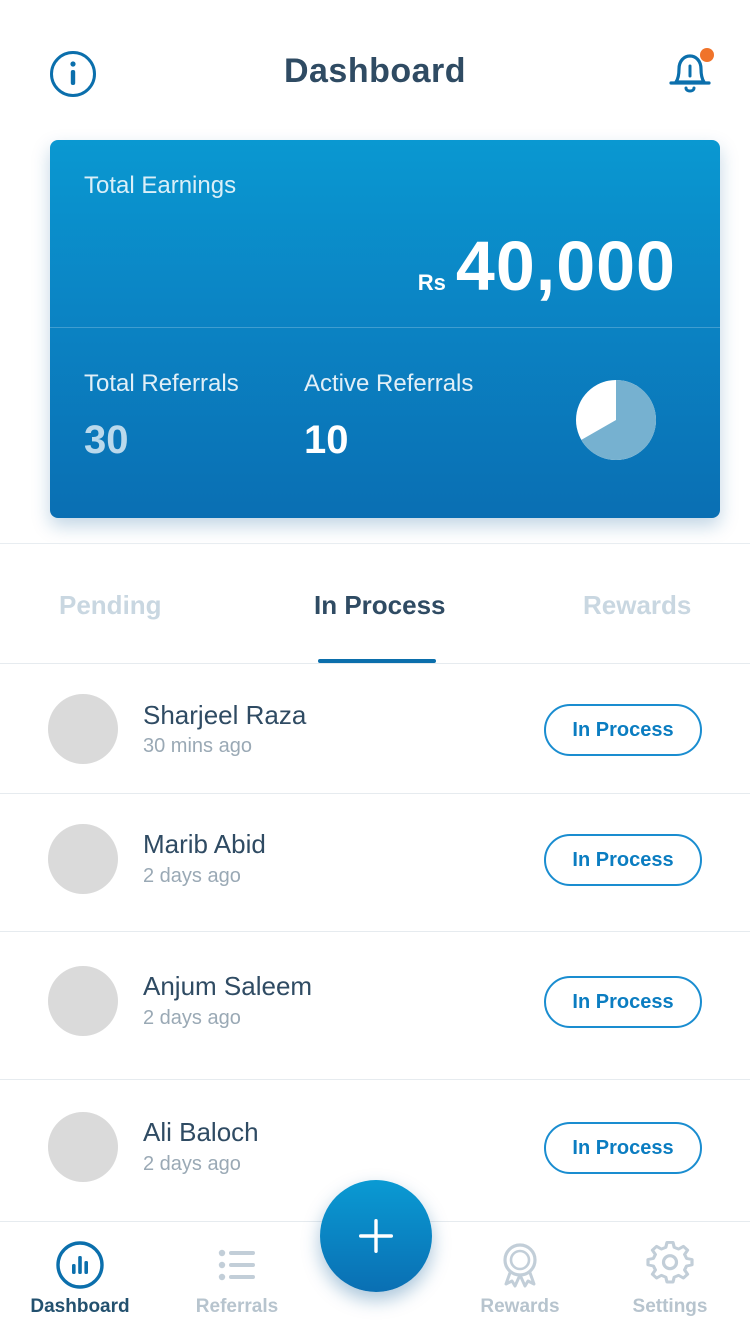 The height and width of the screenshot is (1334, 750). I want to click on item-name: Sharjeel Raza, so click(225, 715).